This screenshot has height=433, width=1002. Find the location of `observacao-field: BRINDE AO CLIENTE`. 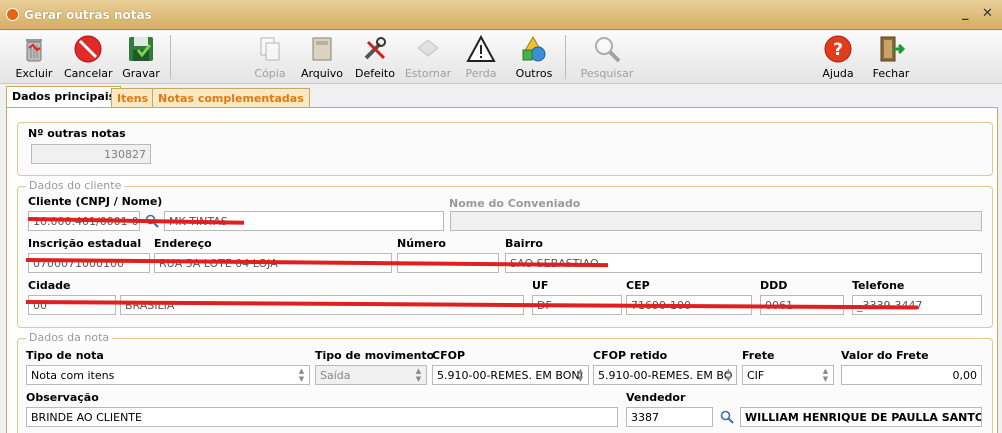

observacao-field: BRINDE AO CLIENTE is located at coordinates (322, 417).